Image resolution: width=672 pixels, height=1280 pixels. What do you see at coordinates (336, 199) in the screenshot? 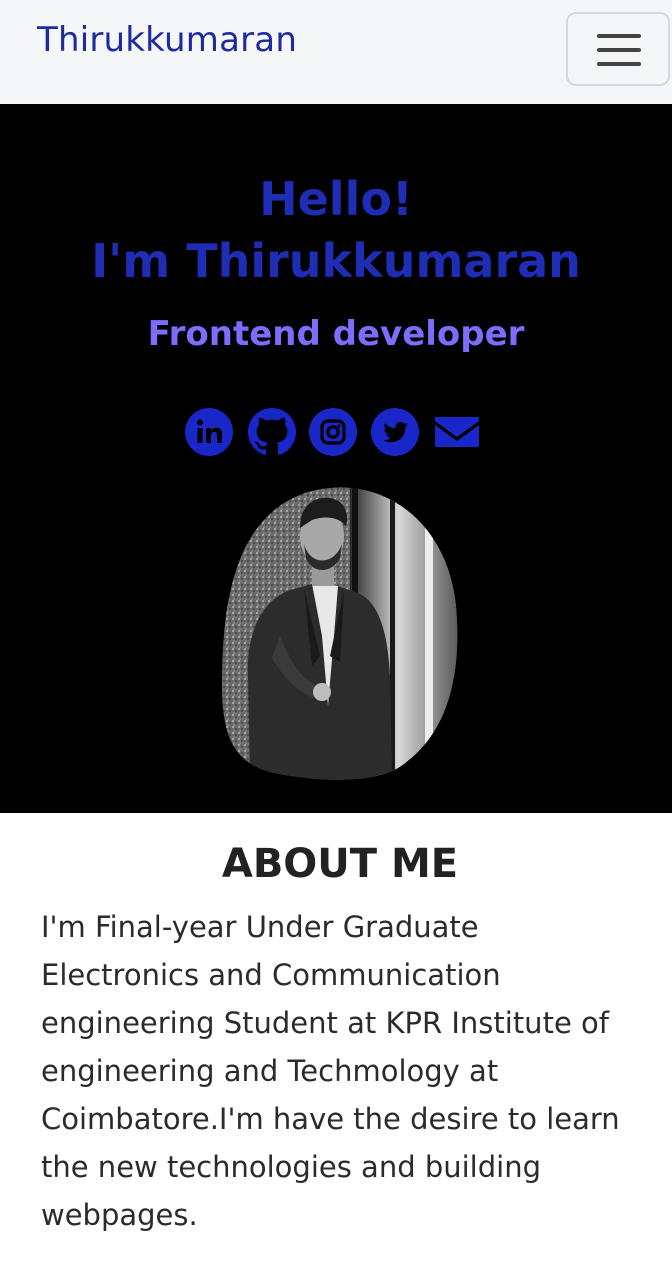
I see `greeting-hello: Hello!` at bounding box center [336, 199].